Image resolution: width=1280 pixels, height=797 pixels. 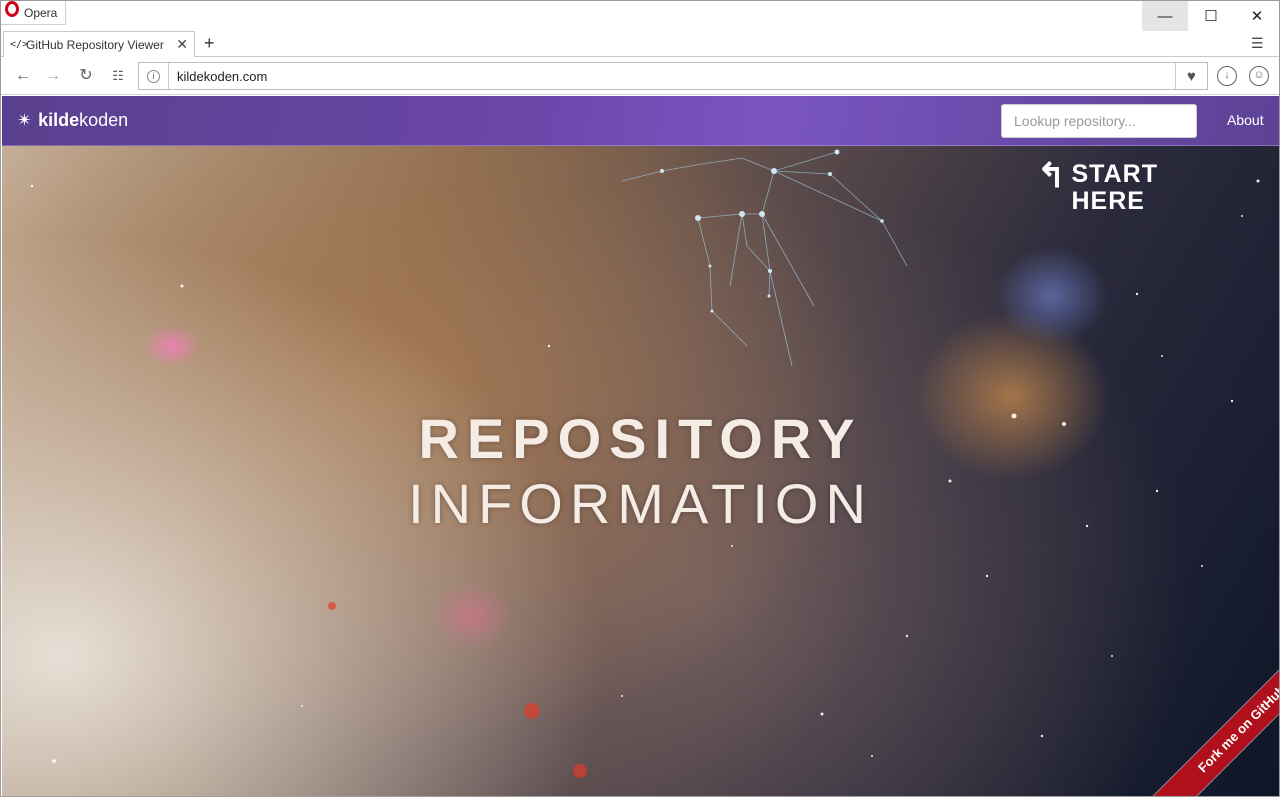 What do you see at coordinates (1099, 121) in the screenshot?
I see `lookup-repository-input` at bounding box center [1099, 121].